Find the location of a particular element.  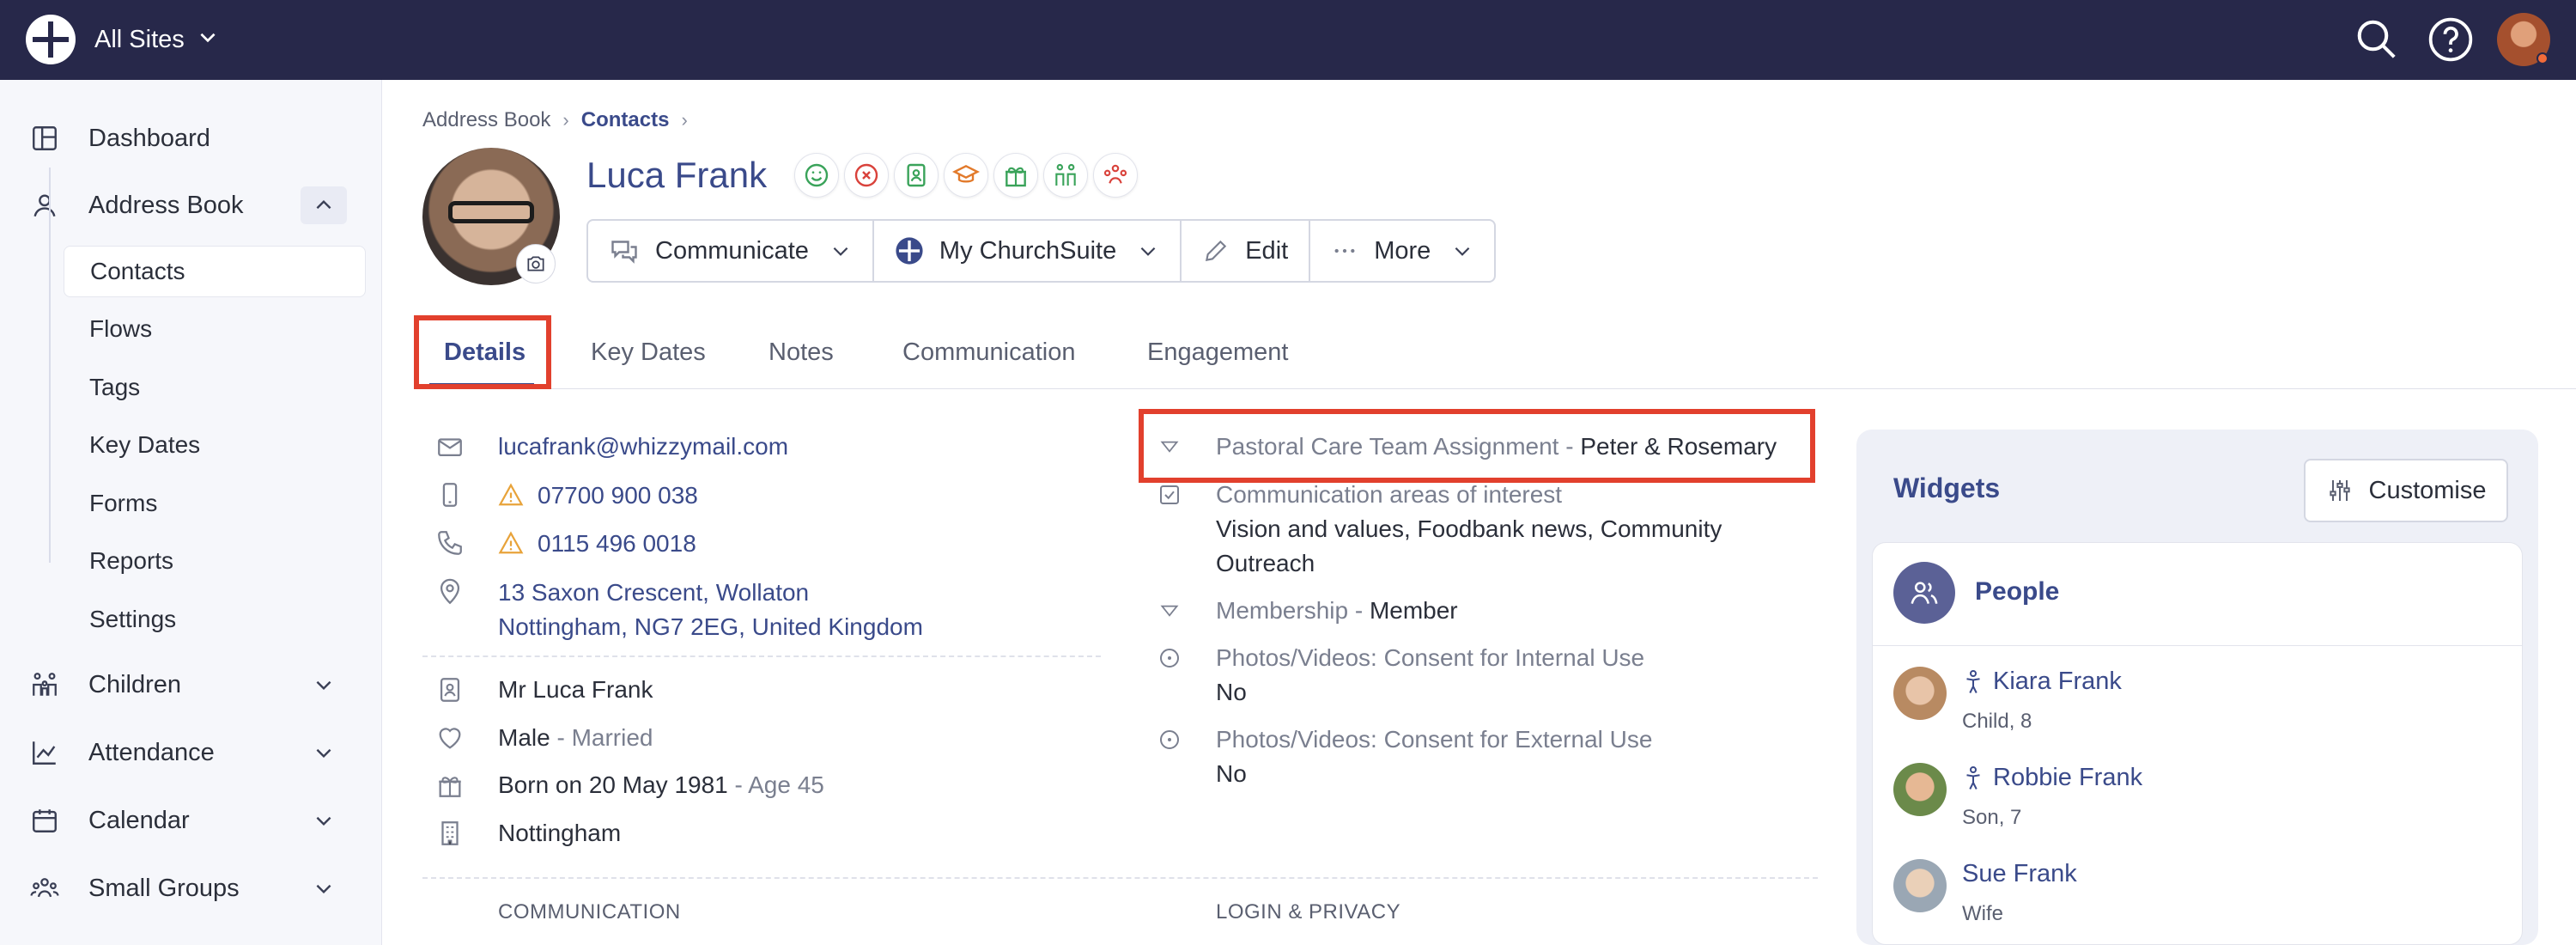

mobile-link: 07700 900 038 is located at coordinates (618, 496).